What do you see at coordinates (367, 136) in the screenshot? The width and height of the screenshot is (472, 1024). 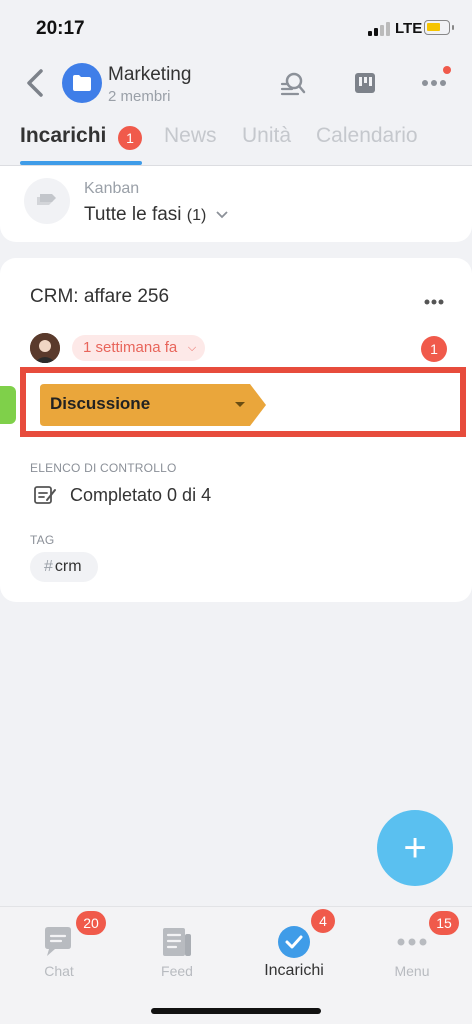 I see `tab-calendario: Calendario` at bounding box center [367, 136].